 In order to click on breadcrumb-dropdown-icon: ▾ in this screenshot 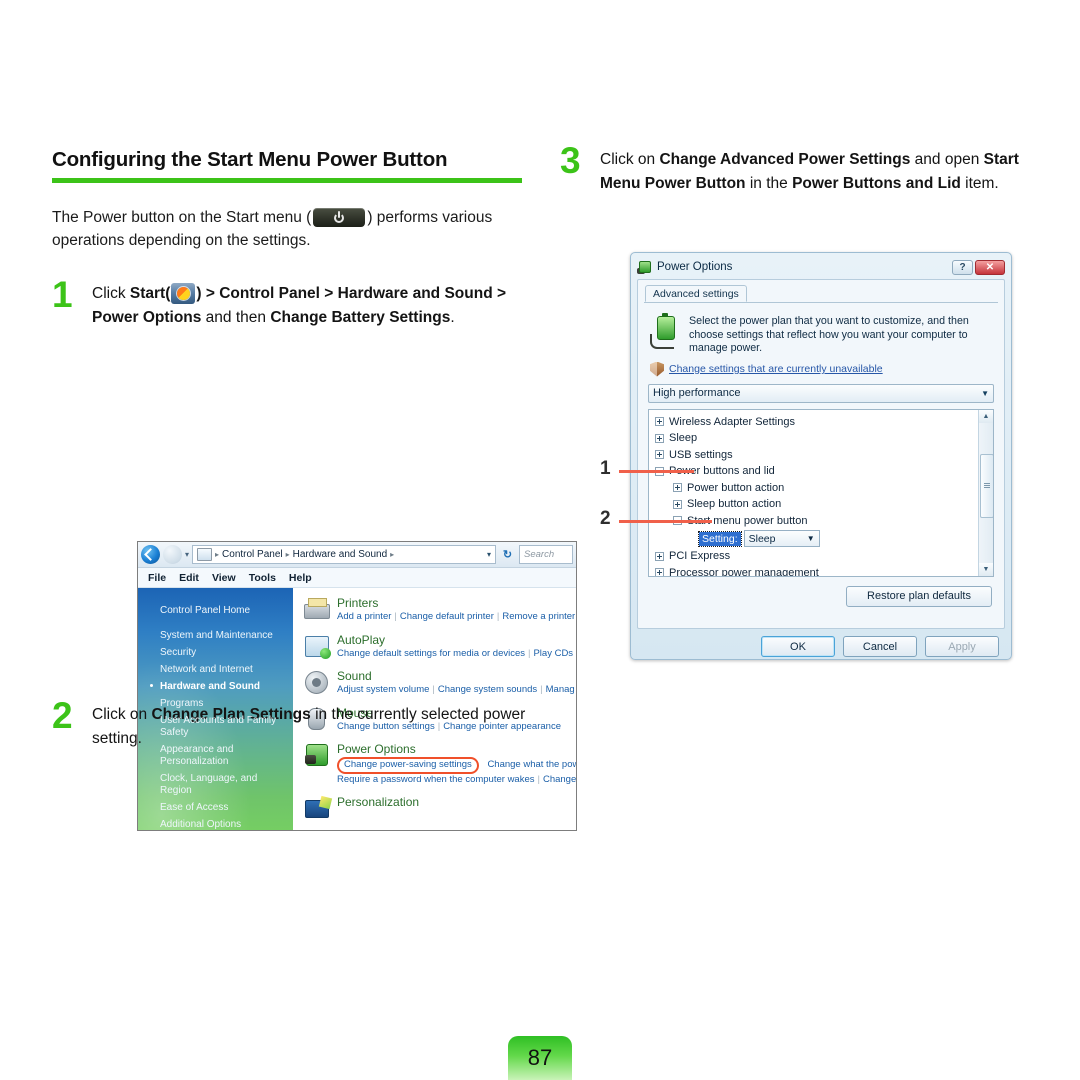, I will do `click(489, 554)`.